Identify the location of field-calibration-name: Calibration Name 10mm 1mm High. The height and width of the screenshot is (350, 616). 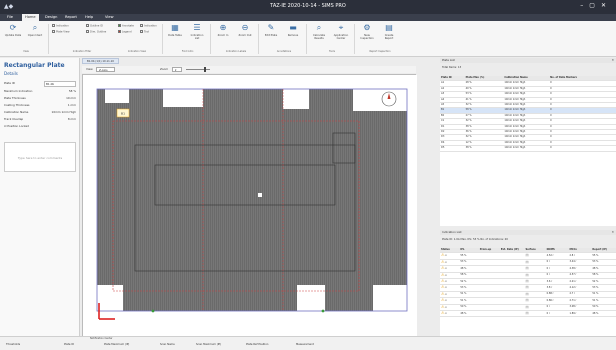
(40, 112).